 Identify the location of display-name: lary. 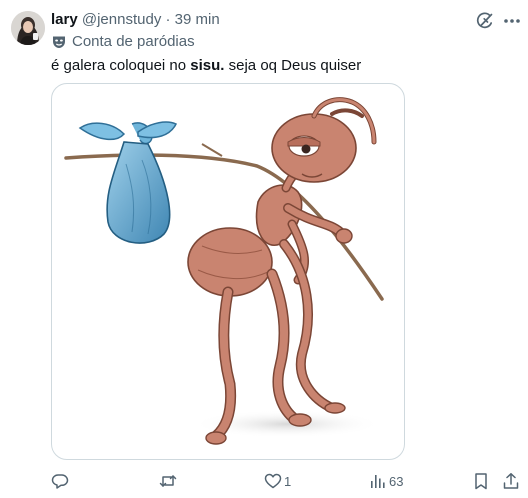
(64, 19).